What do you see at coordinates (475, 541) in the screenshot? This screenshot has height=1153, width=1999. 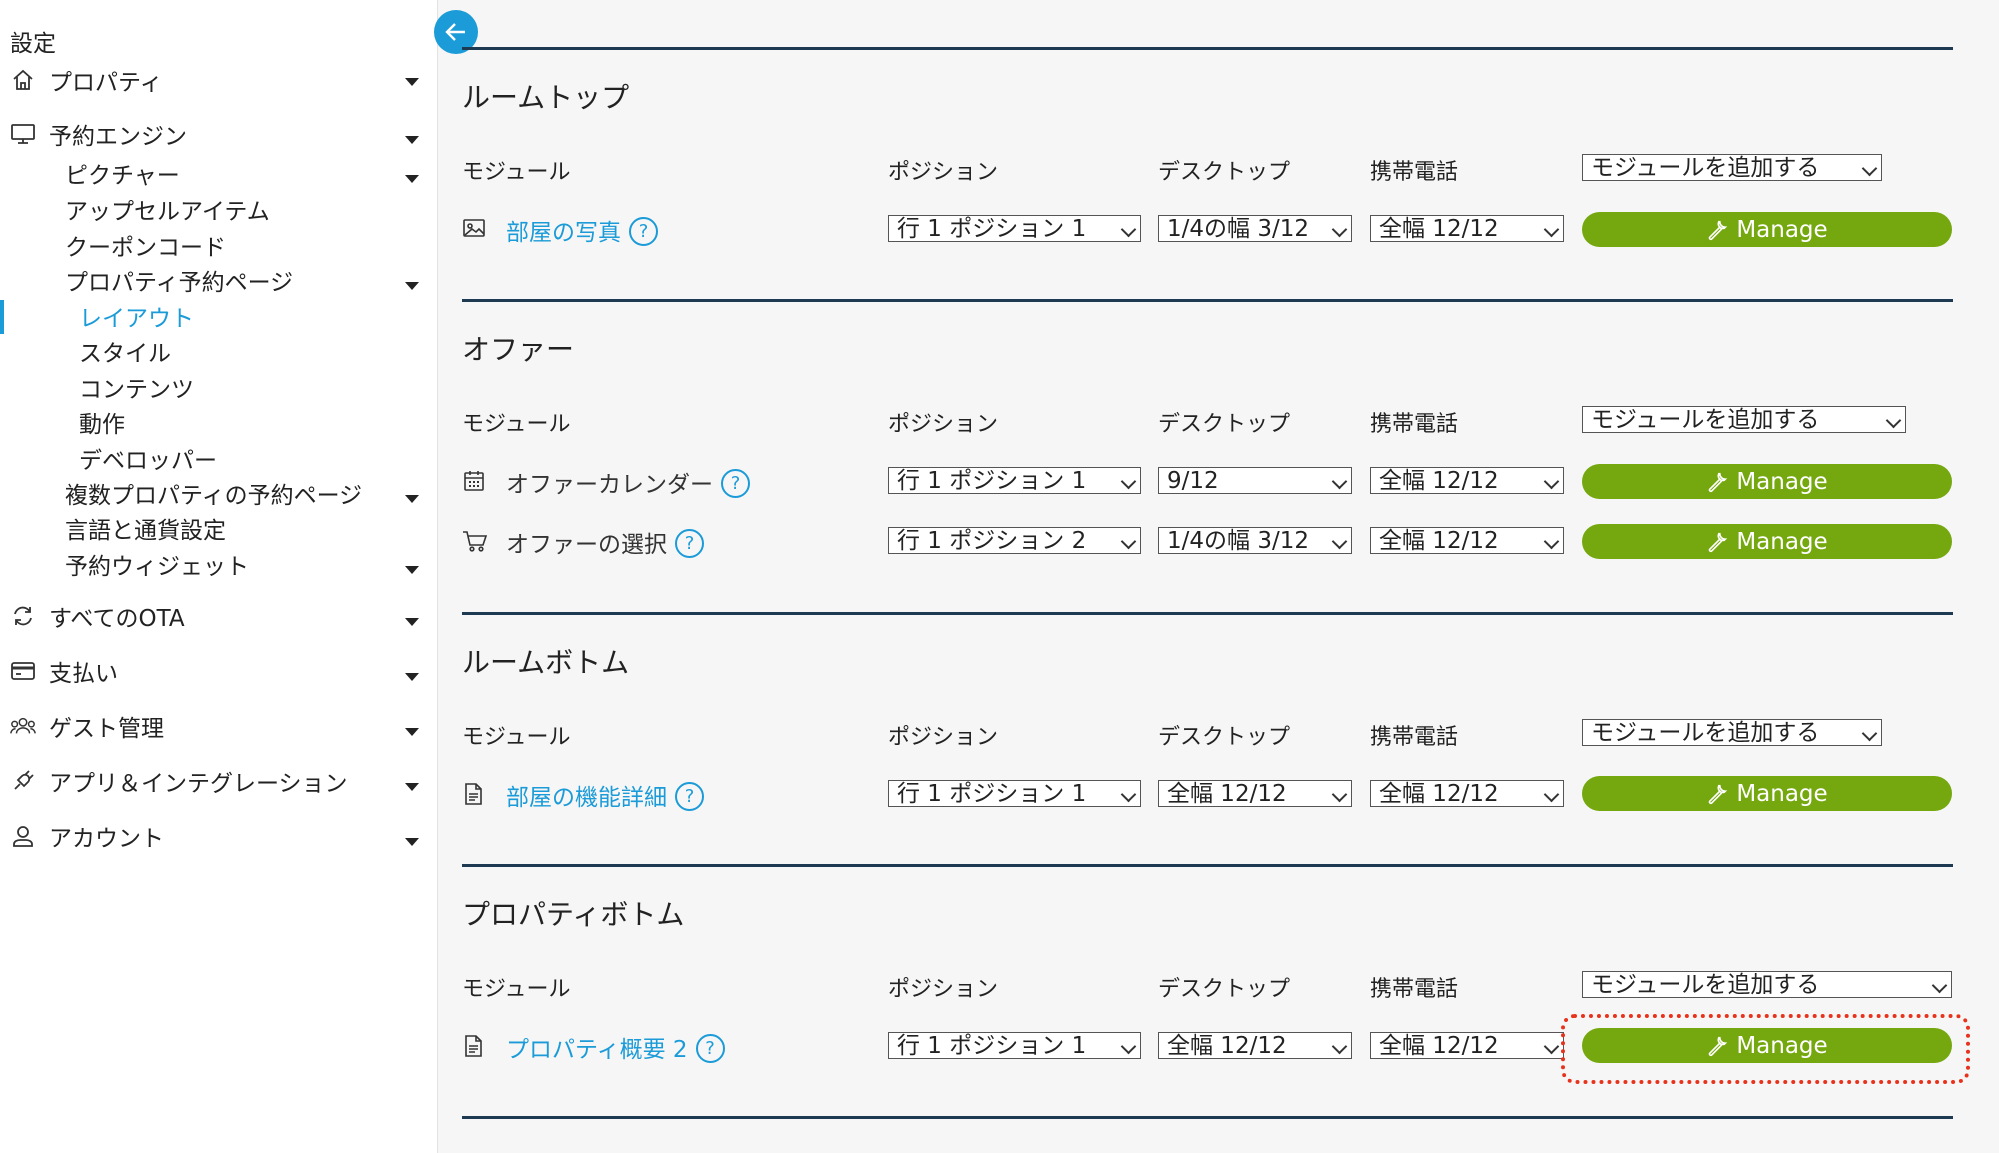 I see `cart-icon` at bounding box center [475, 541].